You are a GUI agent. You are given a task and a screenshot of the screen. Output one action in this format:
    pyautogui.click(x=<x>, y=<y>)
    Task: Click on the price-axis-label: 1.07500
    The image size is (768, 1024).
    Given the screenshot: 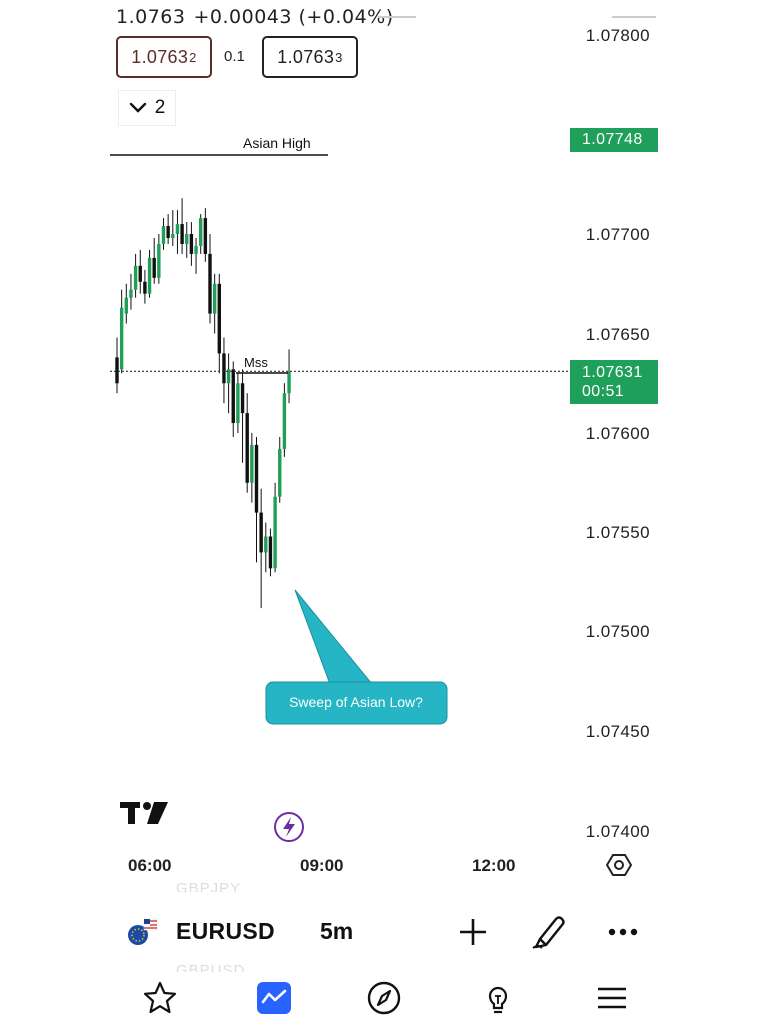 What is the action you would take?
    pyautogui.click(x=617, y=631)
    